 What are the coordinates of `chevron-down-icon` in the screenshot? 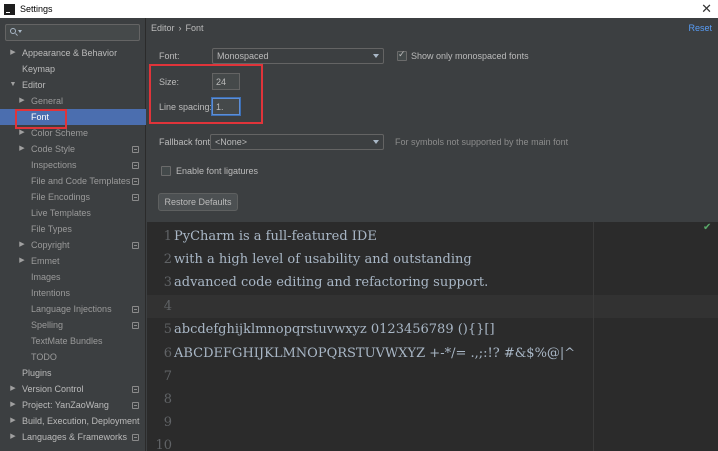 It's located at (376, 56).